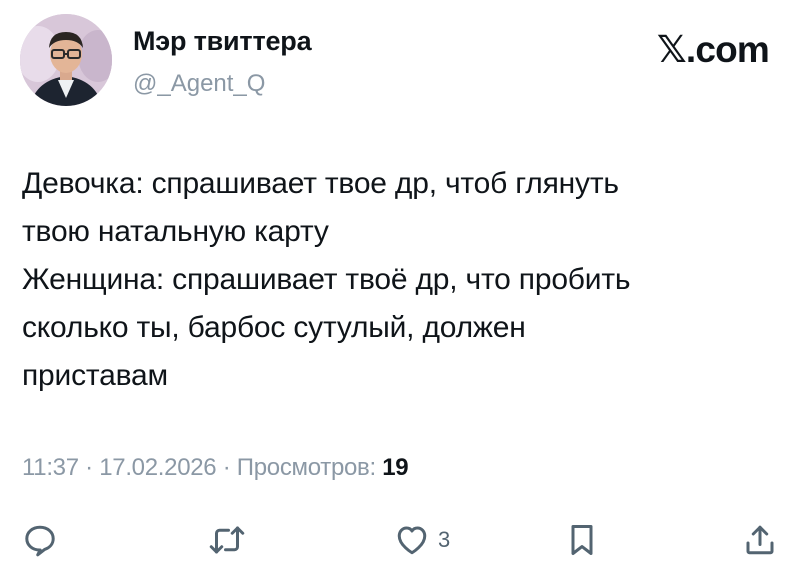  I want to click on bookmark-button, so click(582, 540).